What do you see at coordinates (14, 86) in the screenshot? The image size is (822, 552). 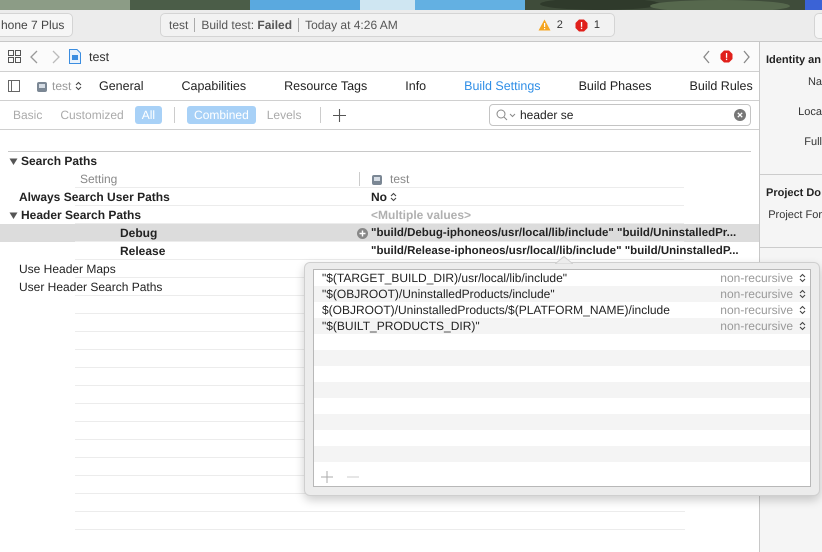 I see `sidebar-toggle-icon` at bounding box center [14, 86].